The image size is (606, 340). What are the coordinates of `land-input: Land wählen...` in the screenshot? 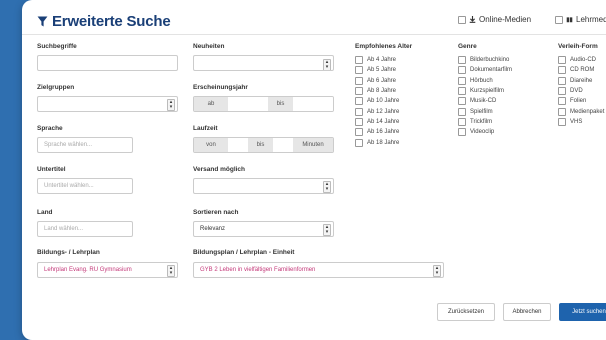 It's located at (85, 229).